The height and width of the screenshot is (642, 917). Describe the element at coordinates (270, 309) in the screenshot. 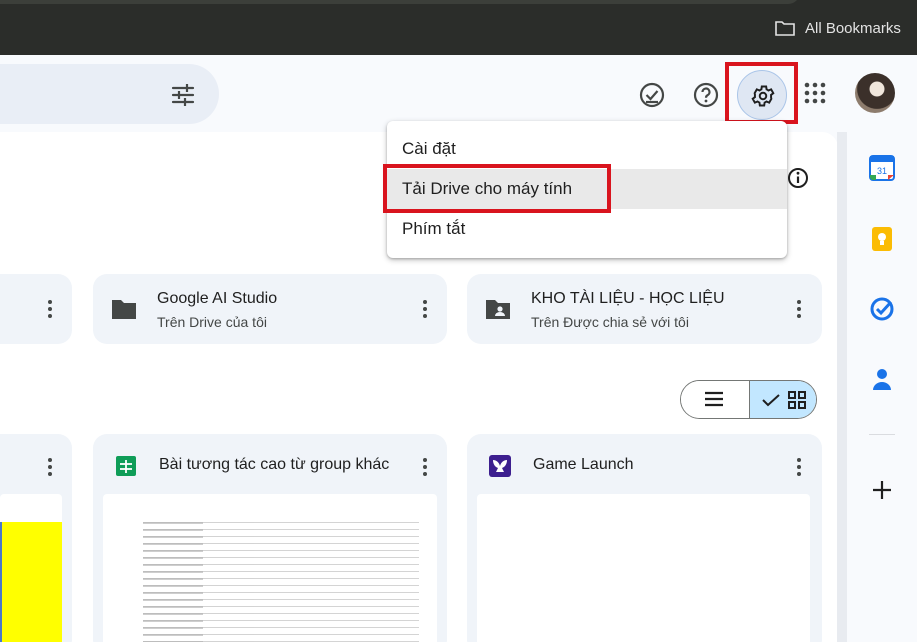

I see `folder-card: Google AI Studio Trên Drive của tôi` at that location.